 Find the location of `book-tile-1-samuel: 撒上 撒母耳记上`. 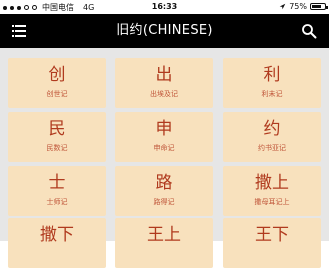

book-tile-1-samuel: 撒上 撒母耳记上 is located at coordinates (272, 191).